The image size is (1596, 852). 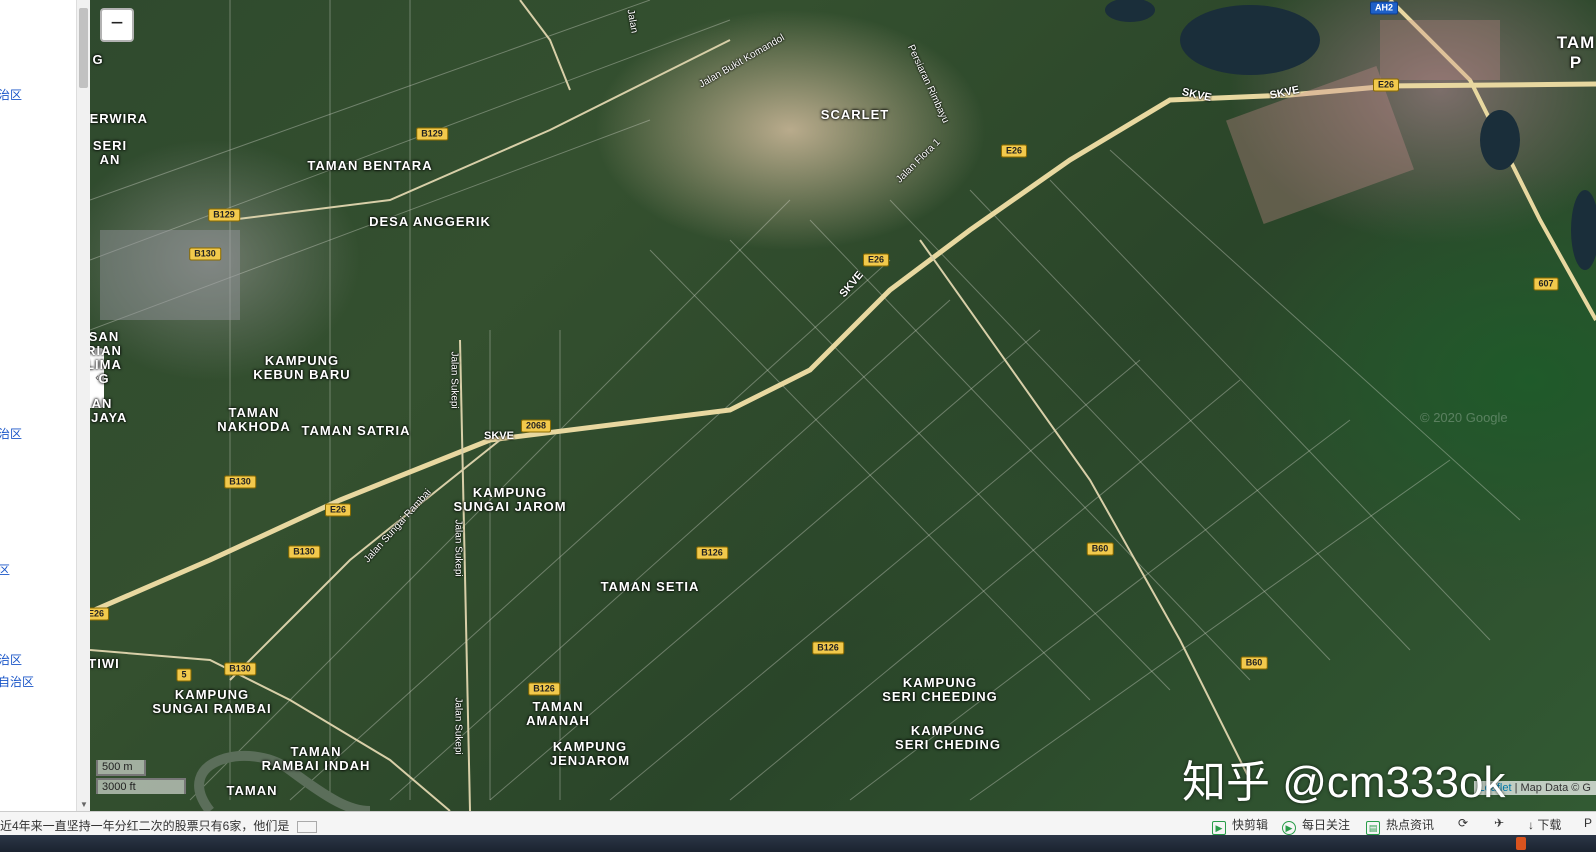 I want to click on zoom-out-button: −, so click(x=117, y=25).